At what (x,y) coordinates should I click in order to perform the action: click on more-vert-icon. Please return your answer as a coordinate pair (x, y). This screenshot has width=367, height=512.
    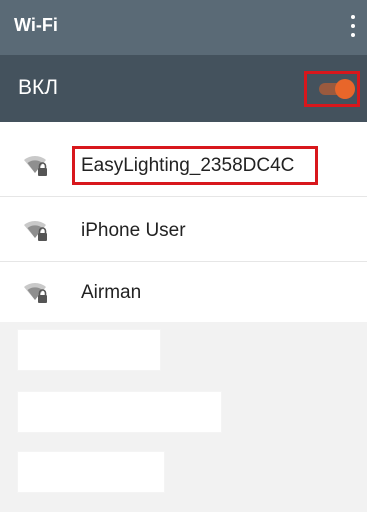
    Looking at the image, I should click on (353, 26).